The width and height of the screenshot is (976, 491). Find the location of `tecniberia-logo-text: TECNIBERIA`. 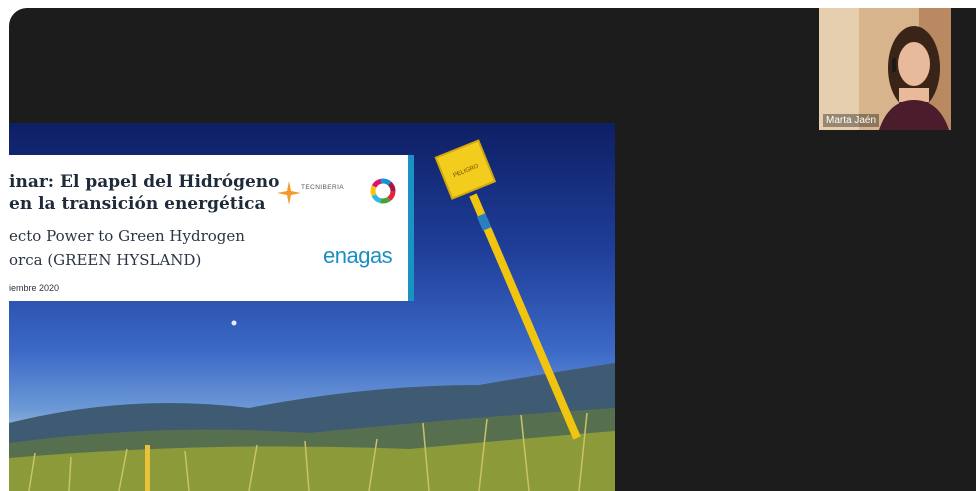

tecniberia-logo-text: TECNIBERIA is located at coordinates (323, 187).